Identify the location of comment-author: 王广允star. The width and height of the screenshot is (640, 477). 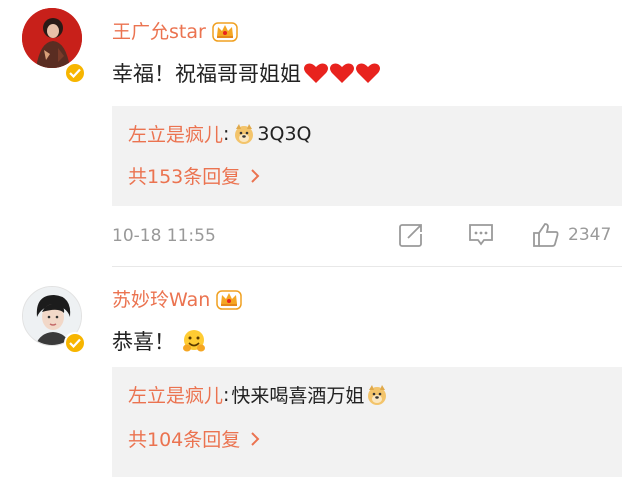
(175, 30).